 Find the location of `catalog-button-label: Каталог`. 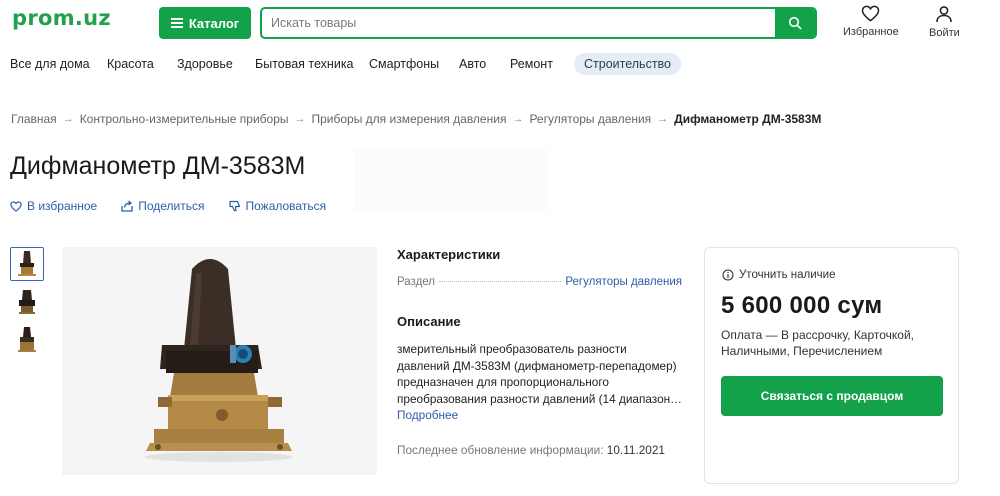

catalog-button-label: Каталог is located at coordinates (214, 23).